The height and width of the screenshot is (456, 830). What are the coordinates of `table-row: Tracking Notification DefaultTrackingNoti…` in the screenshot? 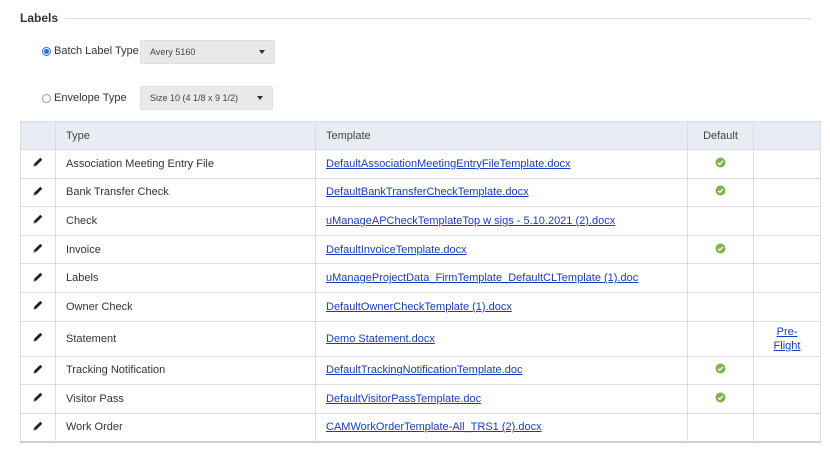 It's located at (420, 370).